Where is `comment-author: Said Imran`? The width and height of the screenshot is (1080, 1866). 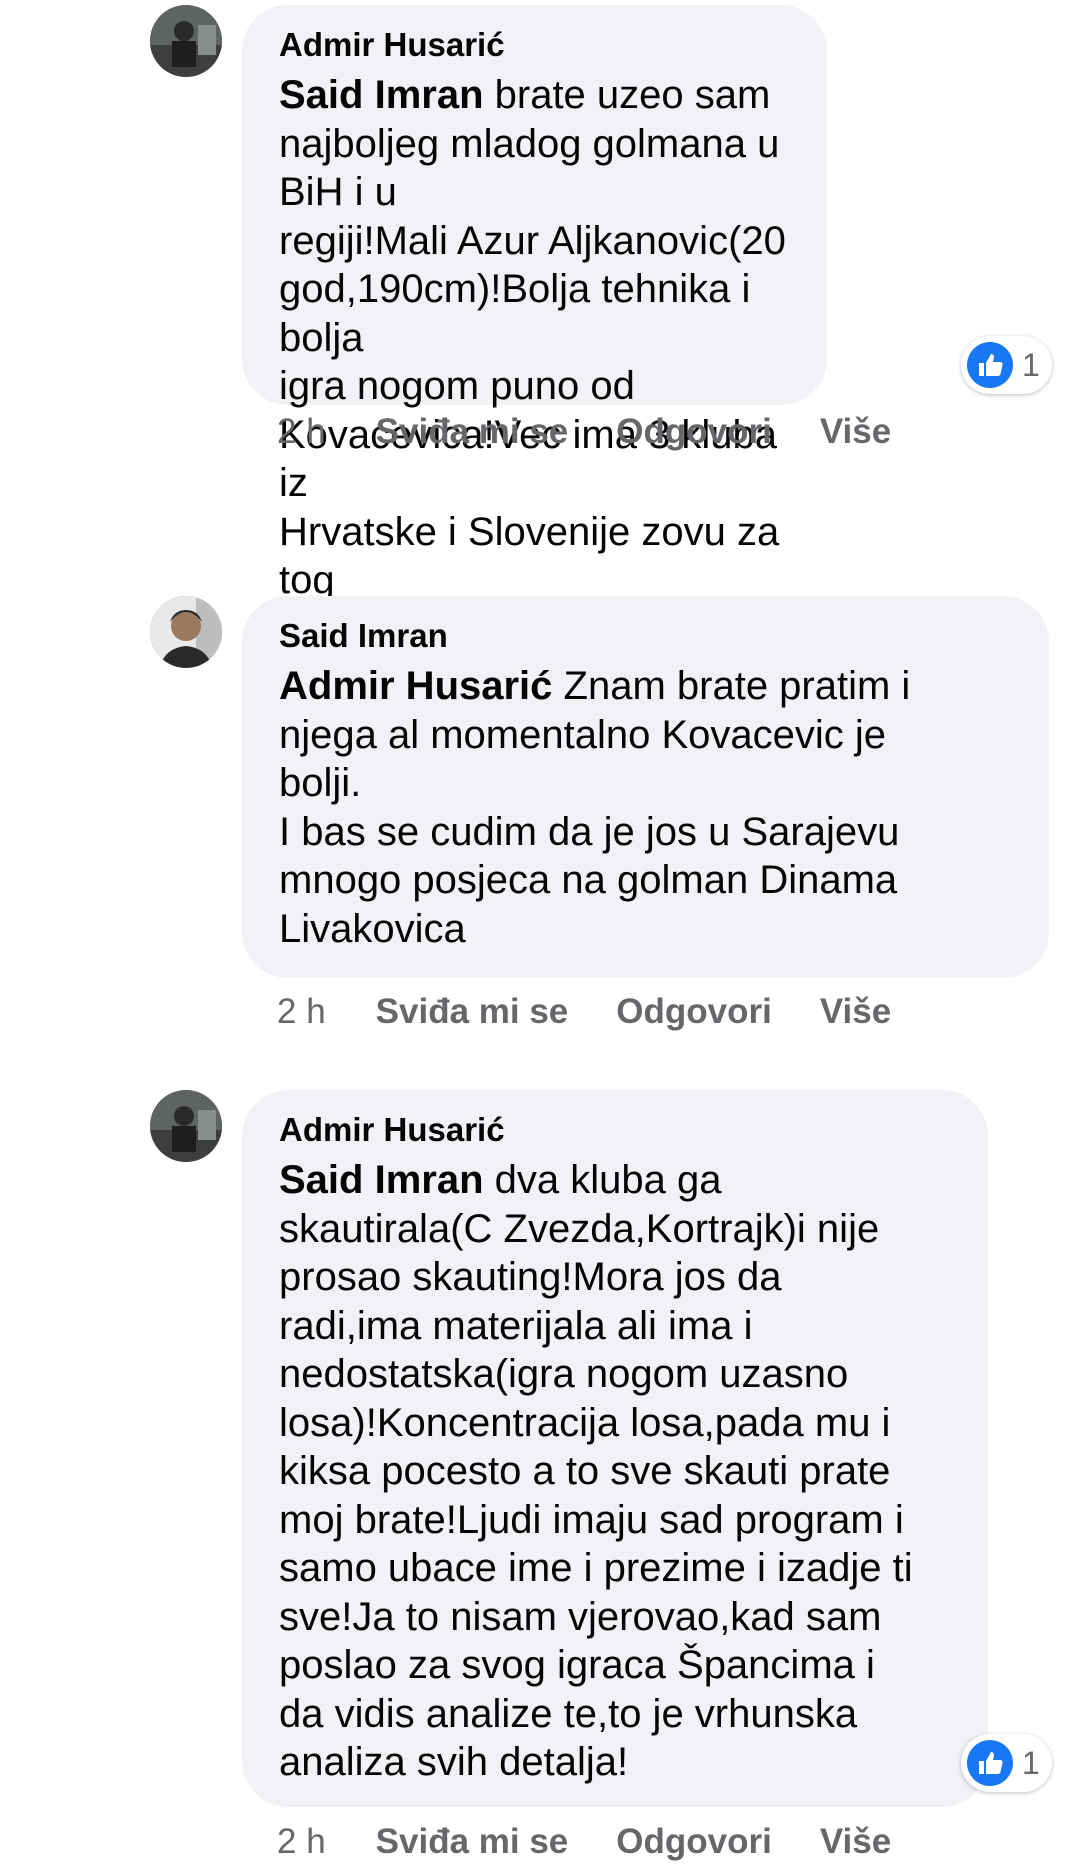
comment-author: Said Imran is located at coordinates (646, 636).